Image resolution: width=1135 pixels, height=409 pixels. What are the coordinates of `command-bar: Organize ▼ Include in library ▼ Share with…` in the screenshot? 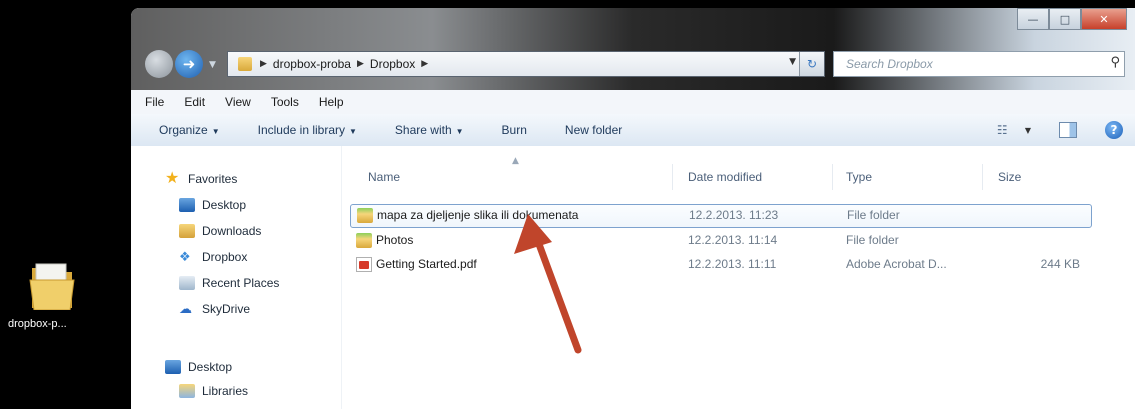 It's located at (633, 130).